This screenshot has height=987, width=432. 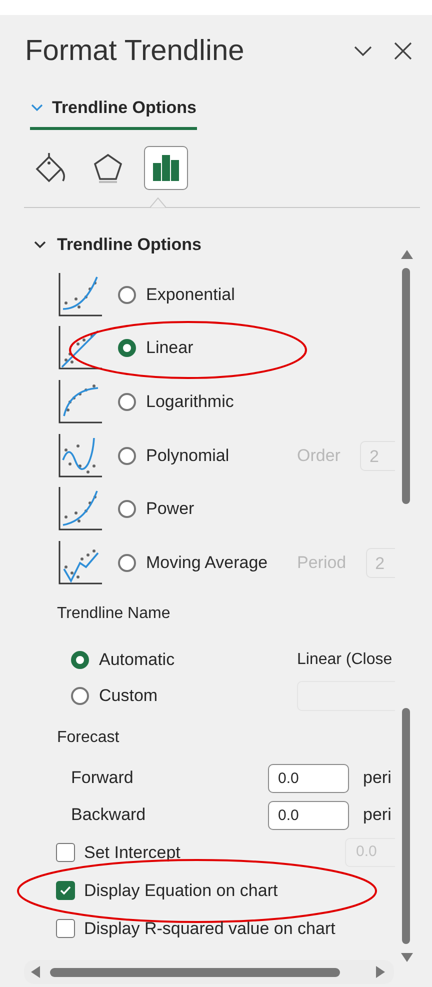 What do you see at coordinates (190, 402) in the screenshot?
I see `option-label: Logarithmic` at bounding box center [190, 402].